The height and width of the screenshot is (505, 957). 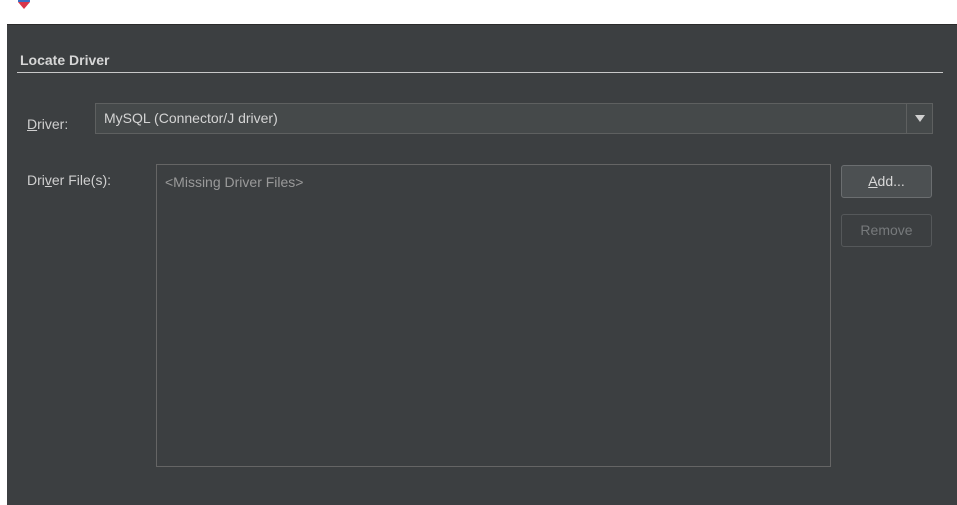 I want to click on section-divider, so click(x=480, y=72).